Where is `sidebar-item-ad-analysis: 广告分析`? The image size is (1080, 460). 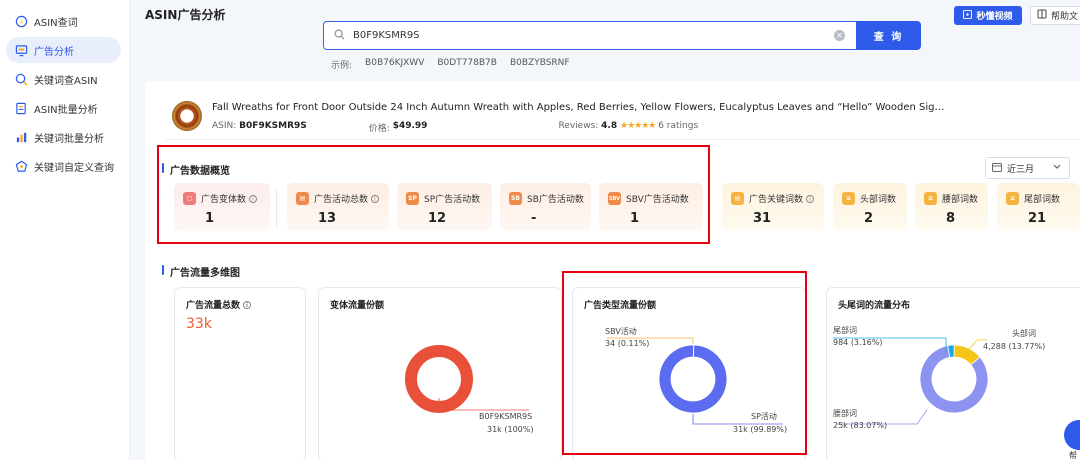 sidebar-item-ad-analysis: 广告分析 is located at coordinates (63, 50).